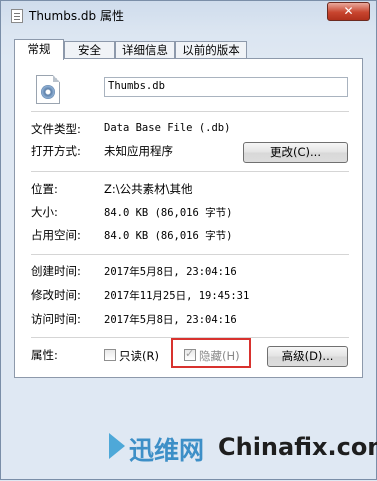 The height and width of the screenshot is (481, 377). I want to click on location-value: Z:\公共素材\其他, so click(148, 189).